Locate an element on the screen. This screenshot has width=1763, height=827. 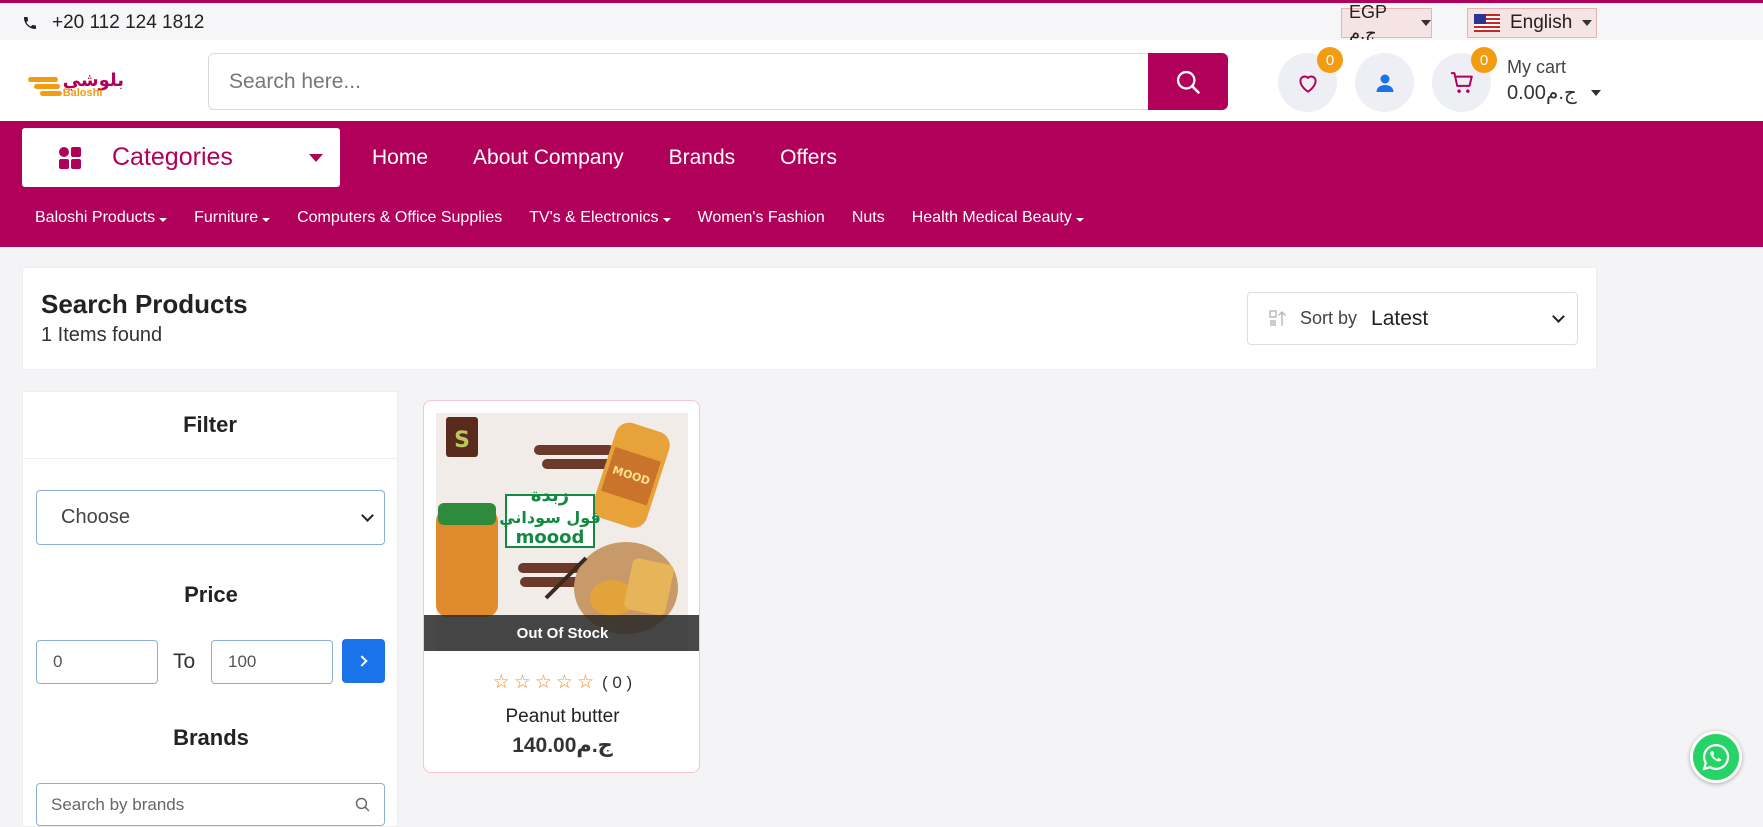
sort-icon is located at coordinates (1278, 317).